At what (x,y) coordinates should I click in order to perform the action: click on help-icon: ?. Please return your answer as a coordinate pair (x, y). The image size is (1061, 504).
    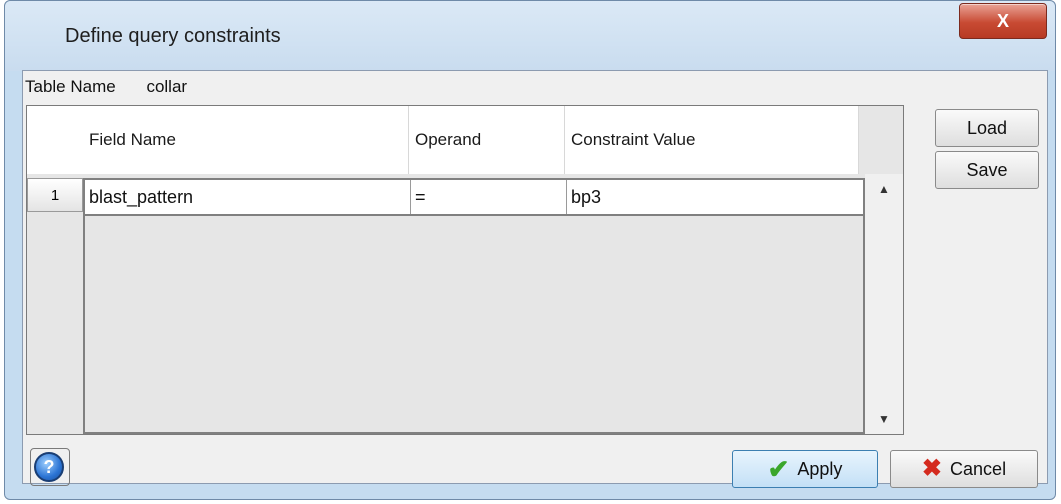
    Looking at the image, I should click on (49, 467).